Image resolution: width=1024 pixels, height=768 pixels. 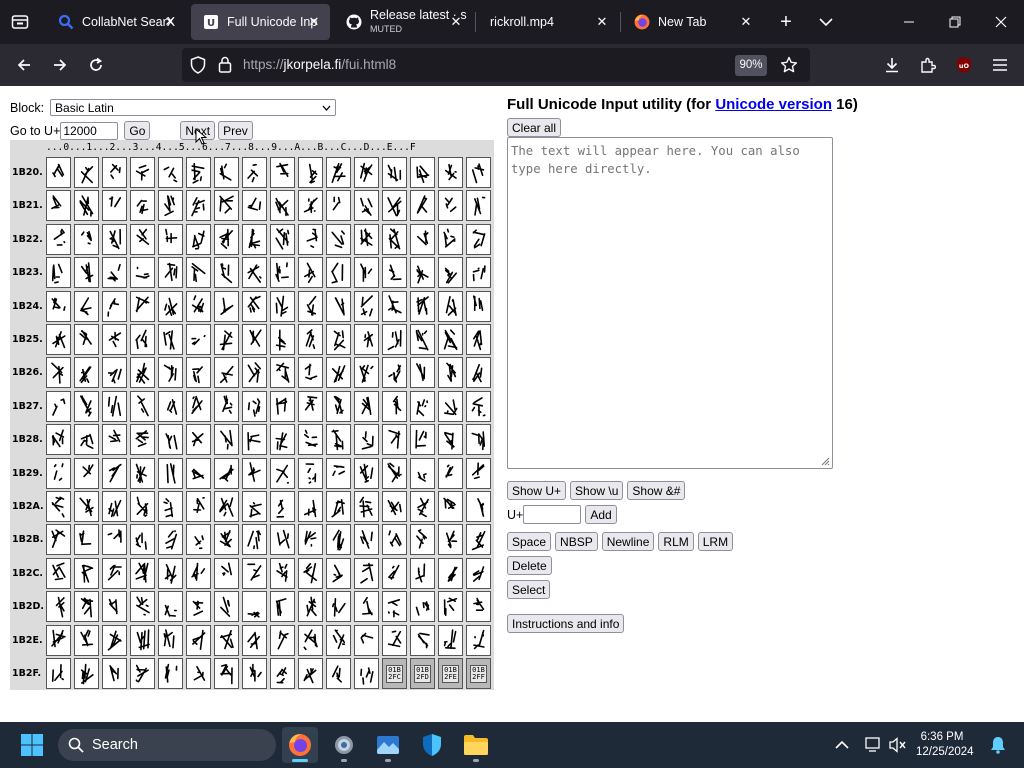 What do you see at coordinates (496, 65) in the screenshot?
I see `url-bar: https://jkorpela.fi/fui.html8 90%` at bounding box center [496, 65].